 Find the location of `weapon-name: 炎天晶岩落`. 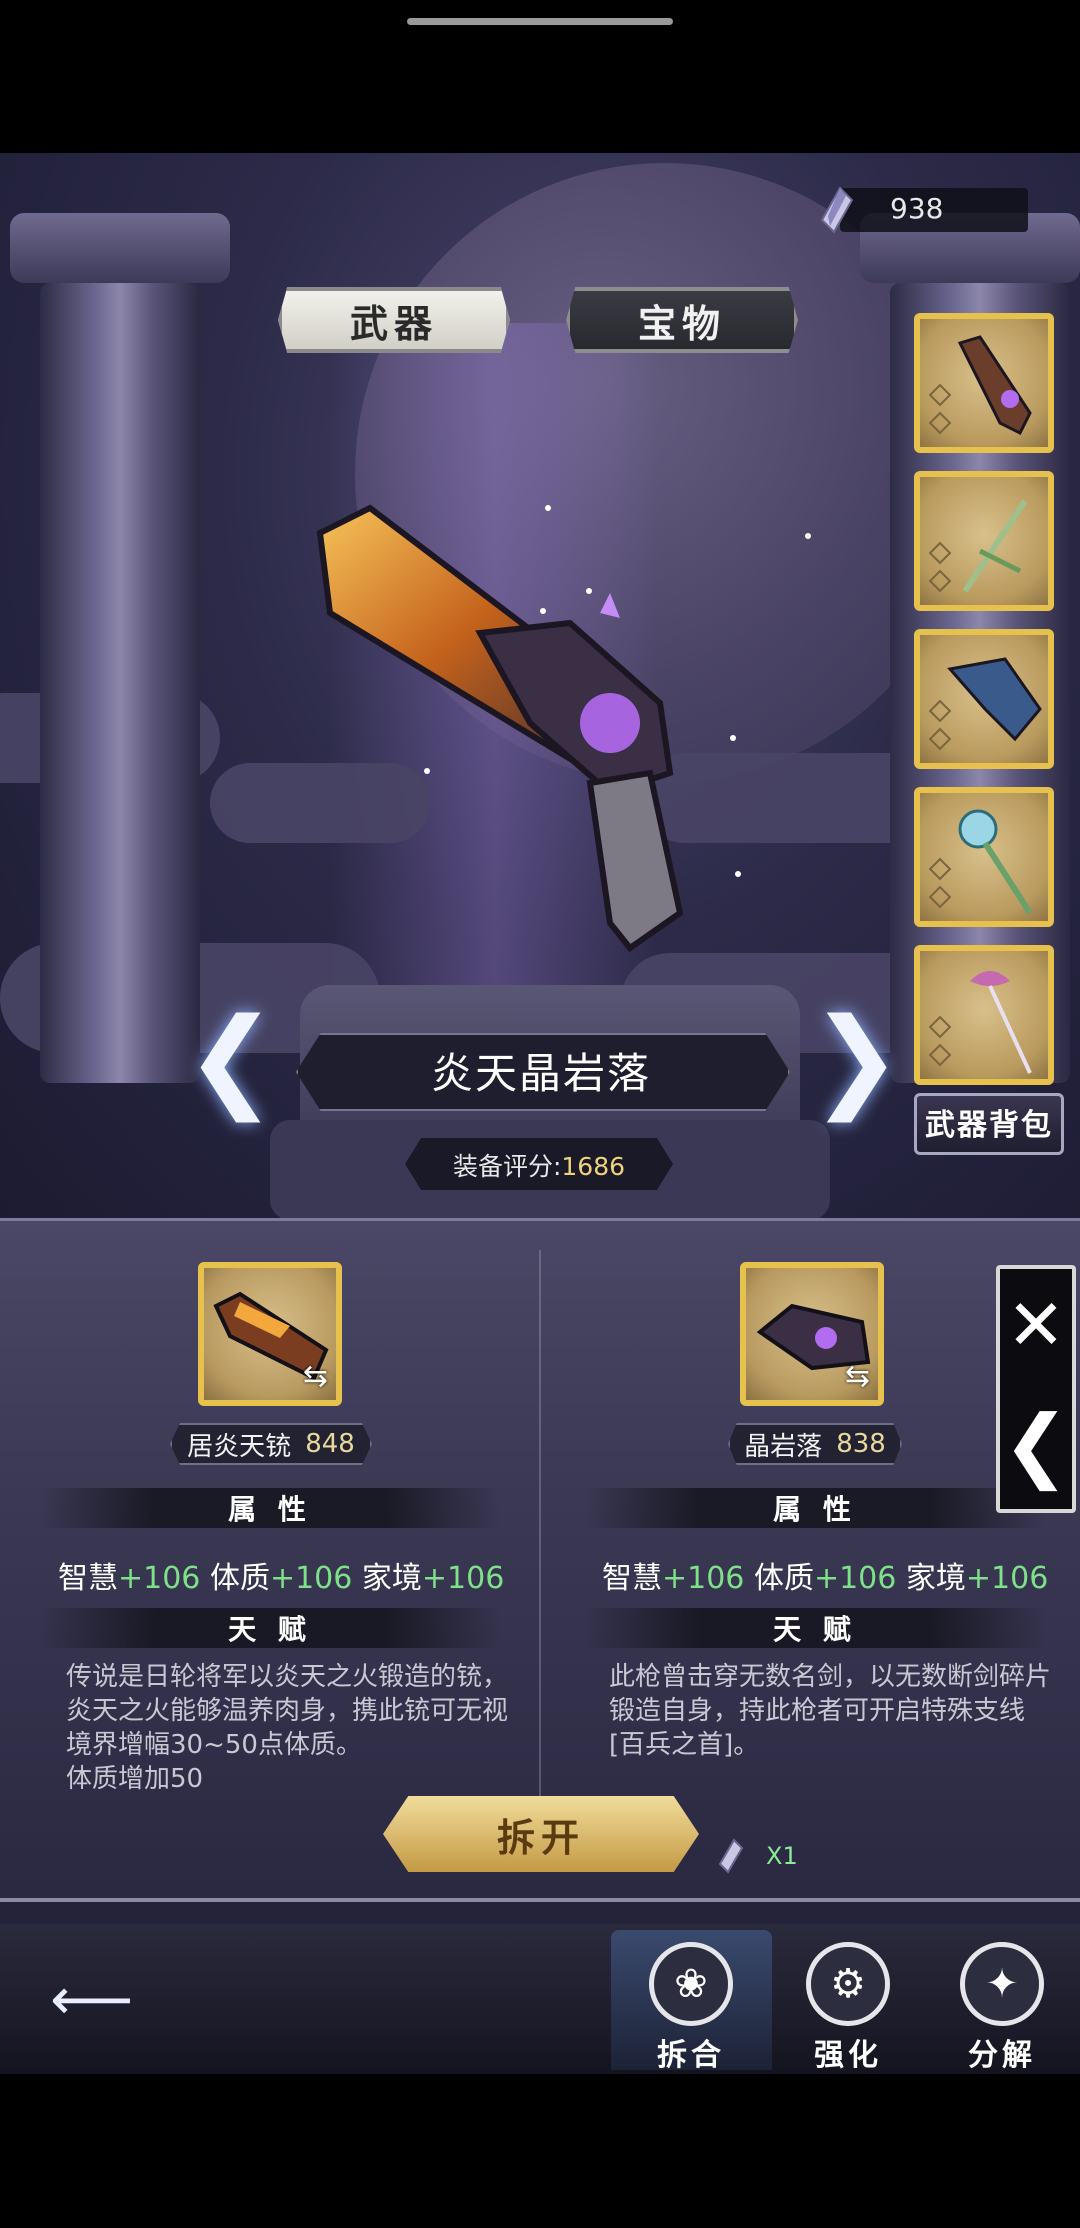

weapon-name: 炎天晶岩落 is located at coordinates (540, 1073).